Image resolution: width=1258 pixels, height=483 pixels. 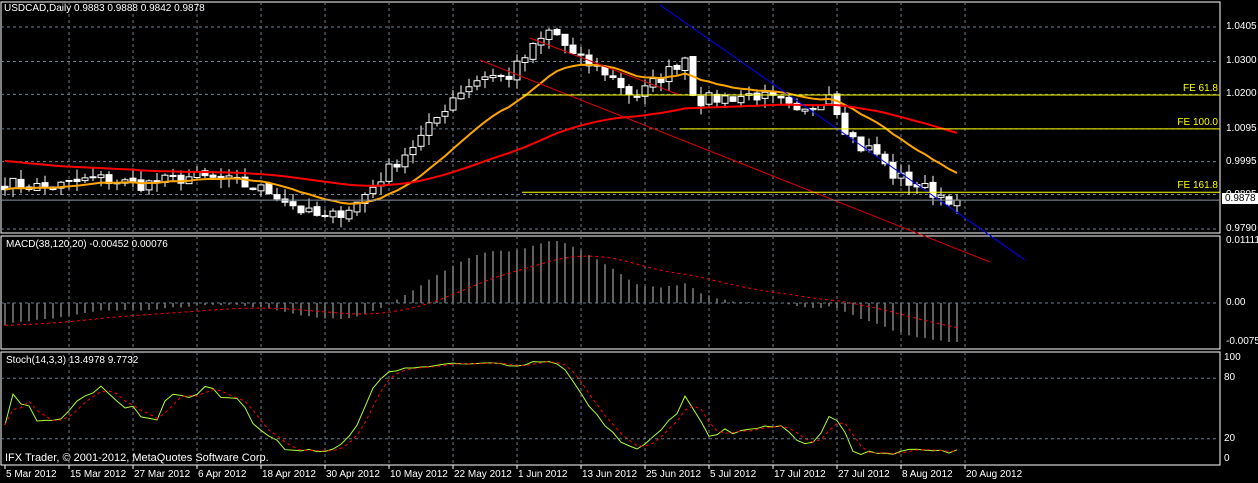 What do you see at coordinates (483, 474) in the screenshot?
I see `date-label: 22 May 2012` at bounding box center [483, 474].